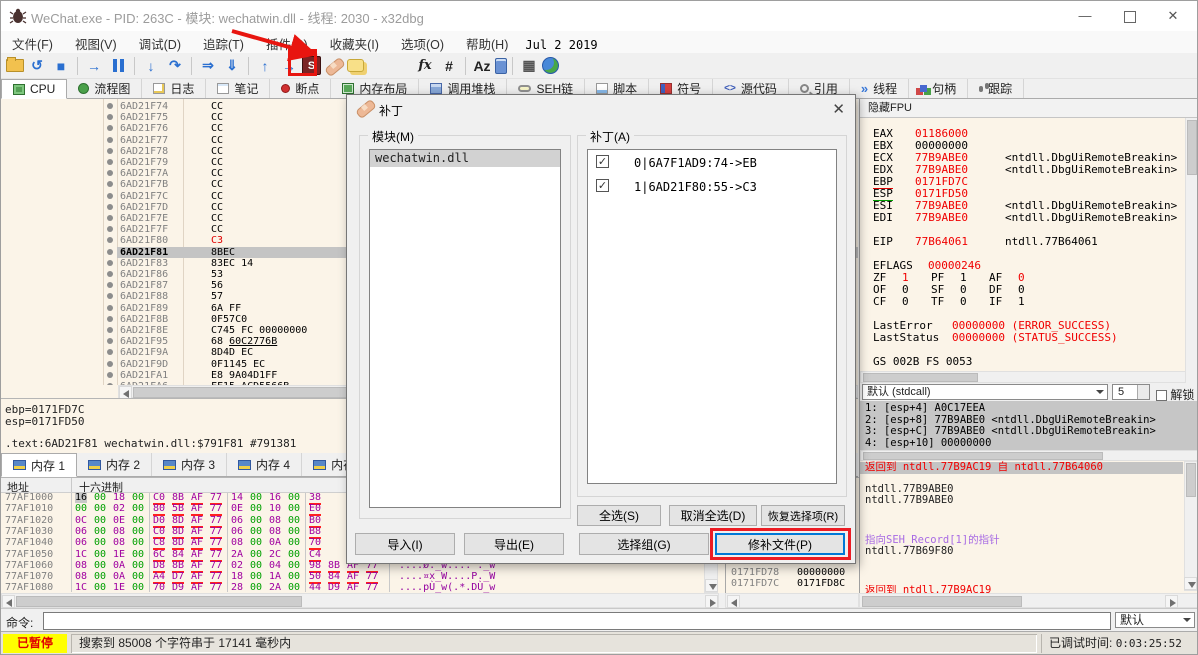 The image size is (1198, 655). I want to click on functions-icon: fx, so click(425, 66).